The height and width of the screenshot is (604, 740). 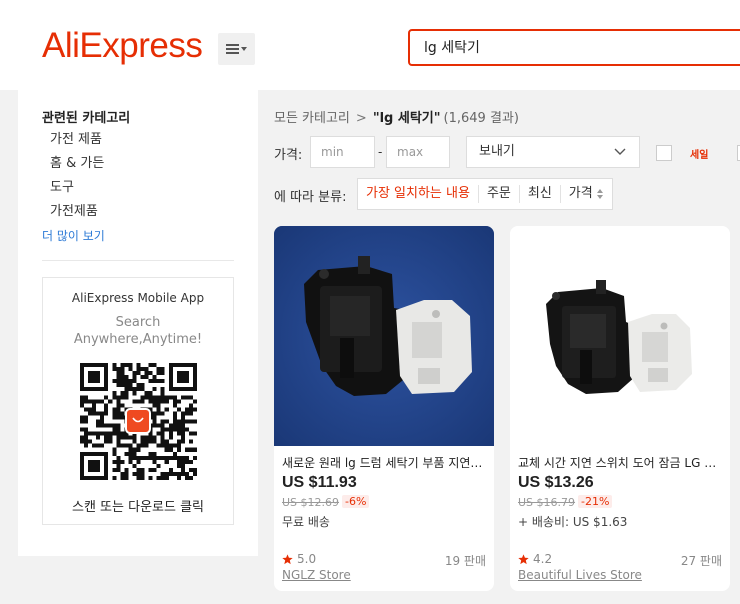 What do you see at coordinates (311, 502) in the screenshot?
I see `original-price: US $12.69` at bounding box center [311, 502].